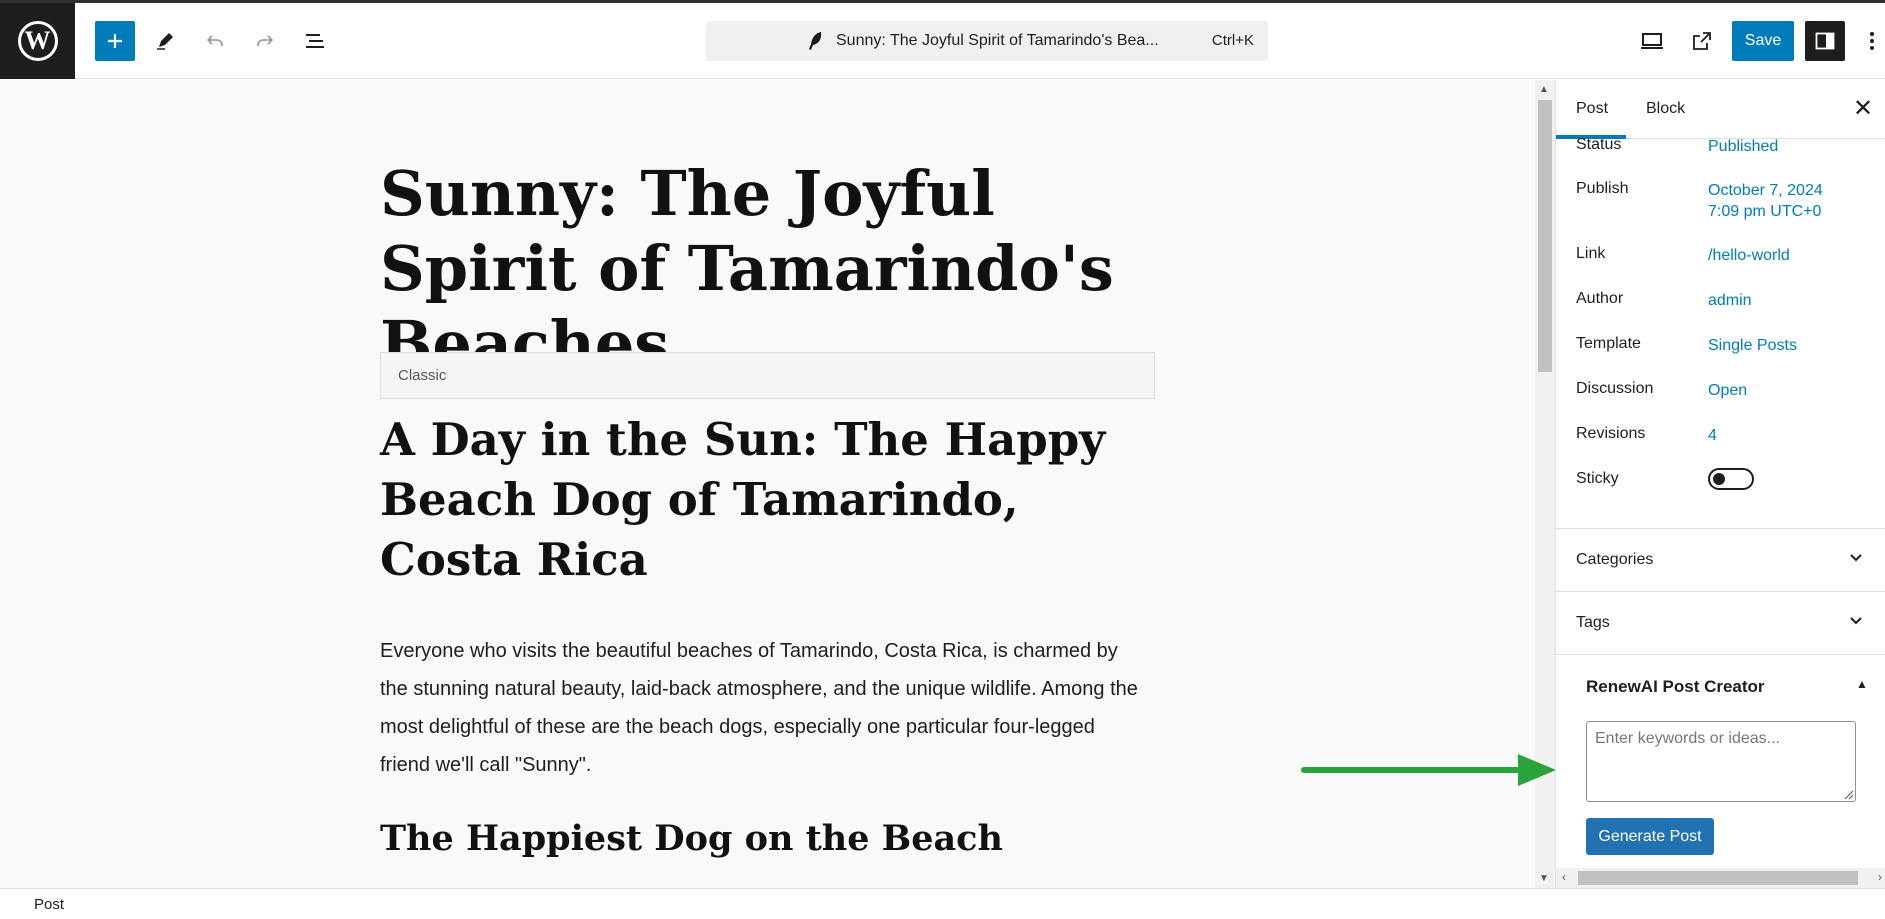  I want to click on sidebar-tabs: Post Block ✕, so click(1720, 109).